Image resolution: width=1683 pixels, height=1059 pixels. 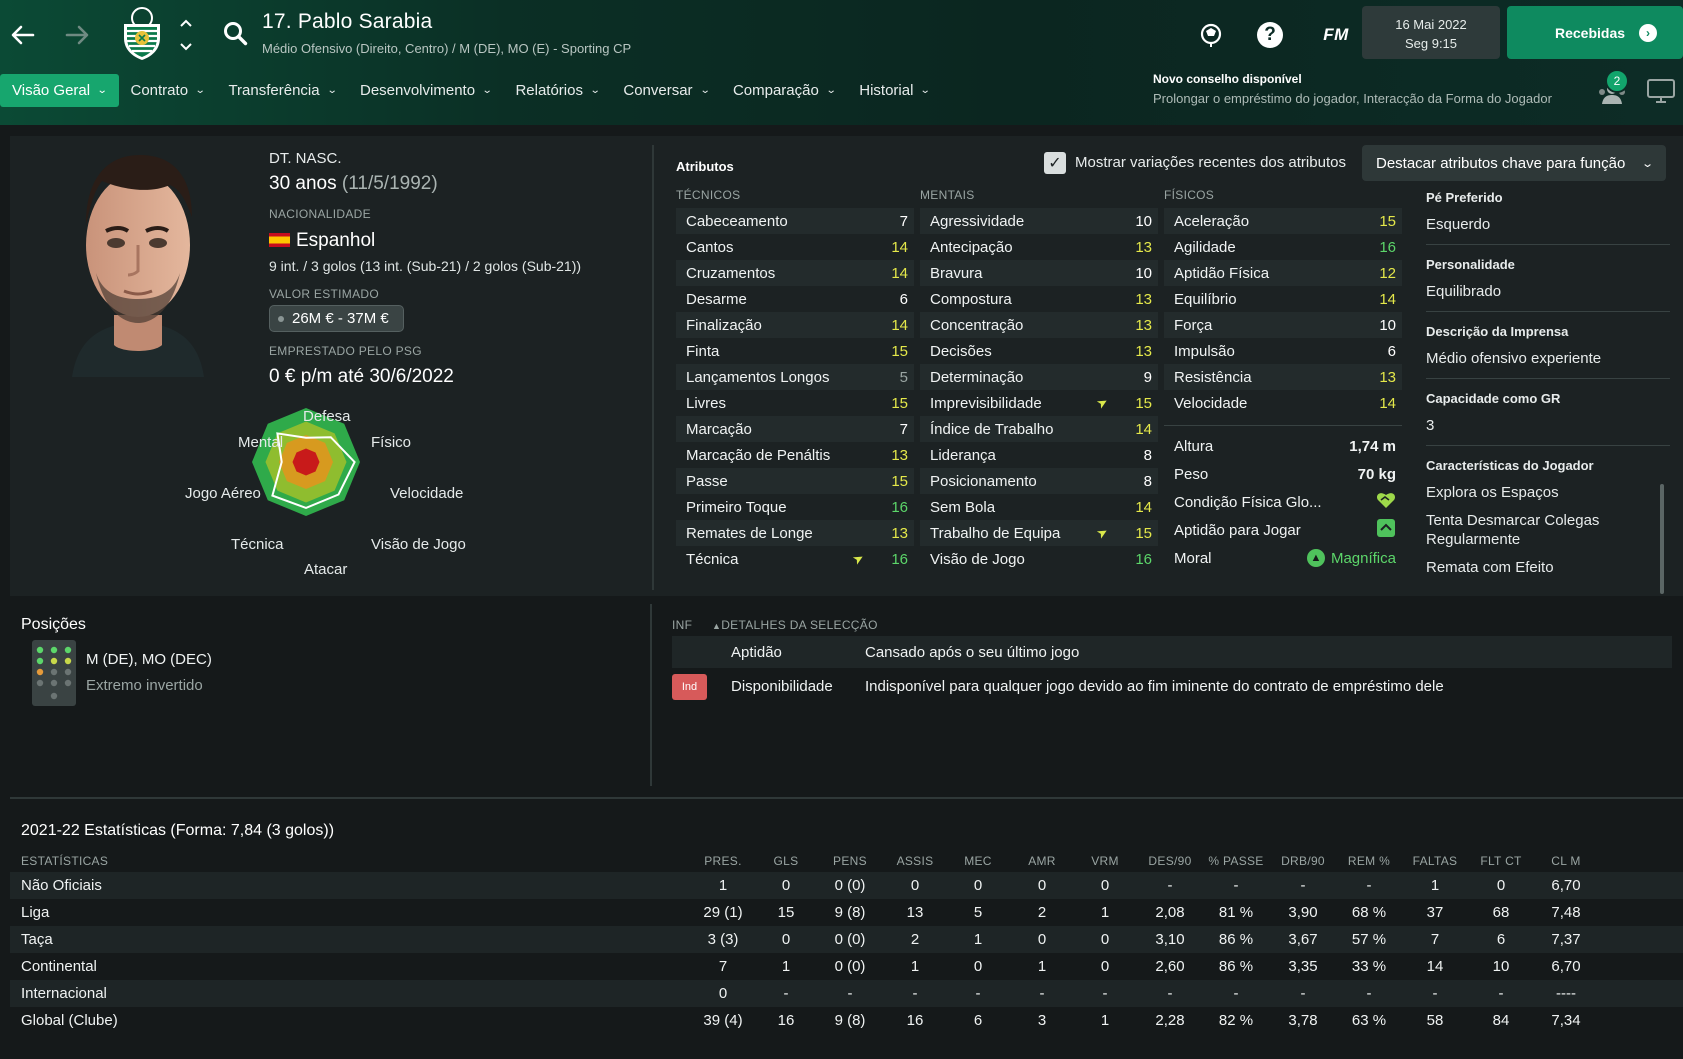 What do you see at coordinates (425, 90) in the screenshot?
I see `tab-3: Desenvolvimento ⌄` at bounding box center [425, 90].